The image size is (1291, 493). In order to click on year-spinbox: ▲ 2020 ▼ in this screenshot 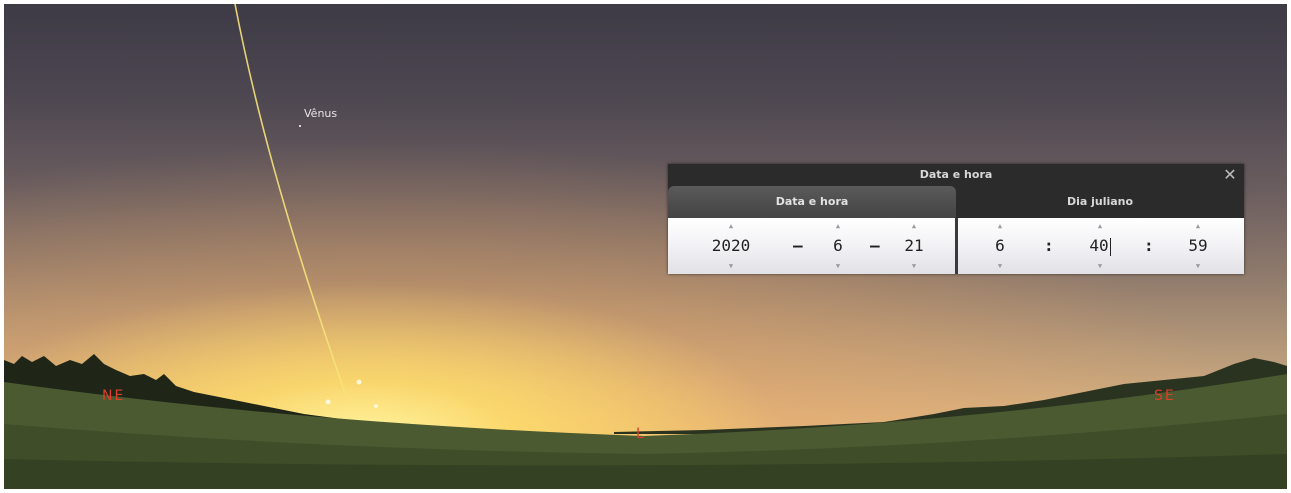, I will do `click(731, 246)`.